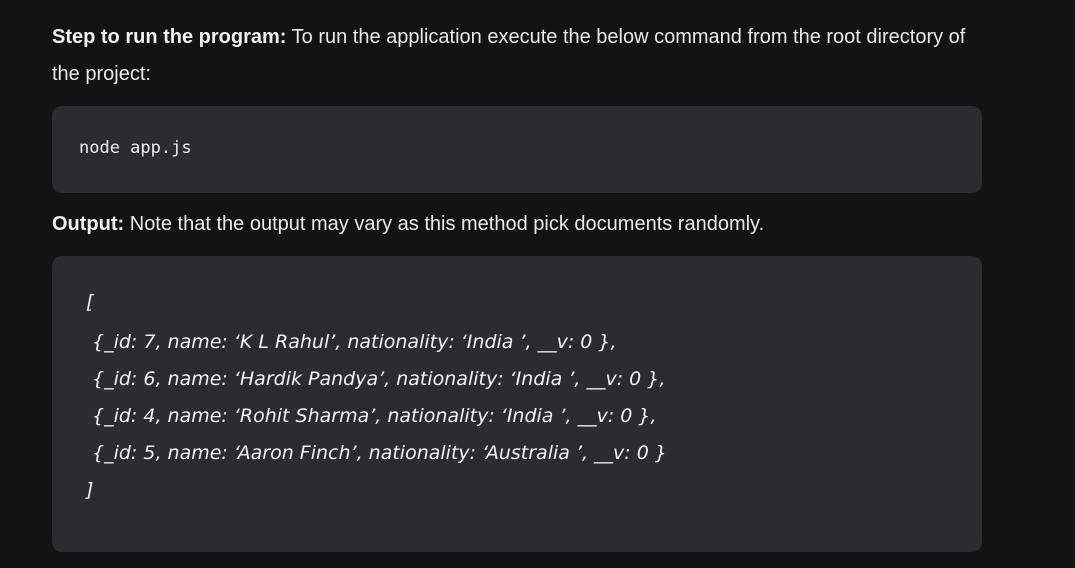 This screenshot has height=568, width=1075. Describe the element at coordinates (90, 490) in the screenshot. I see `output-line: ]` at that location.